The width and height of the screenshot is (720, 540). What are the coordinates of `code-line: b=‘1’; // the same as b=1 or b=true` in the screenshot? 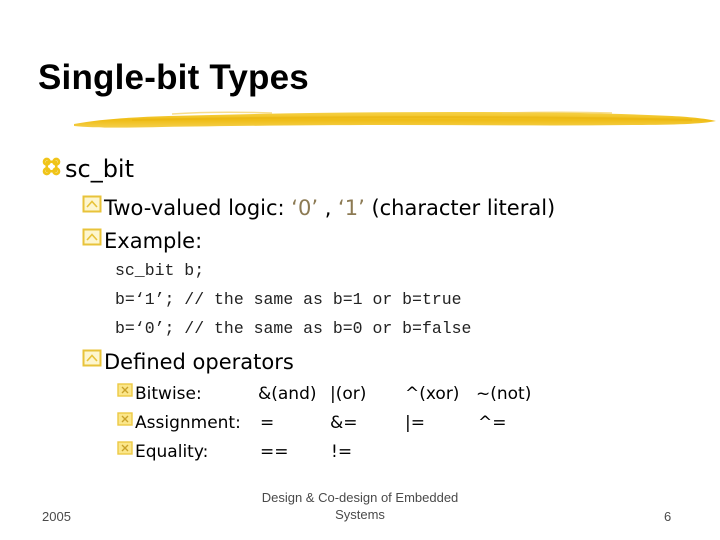 It's located at (288, 299).